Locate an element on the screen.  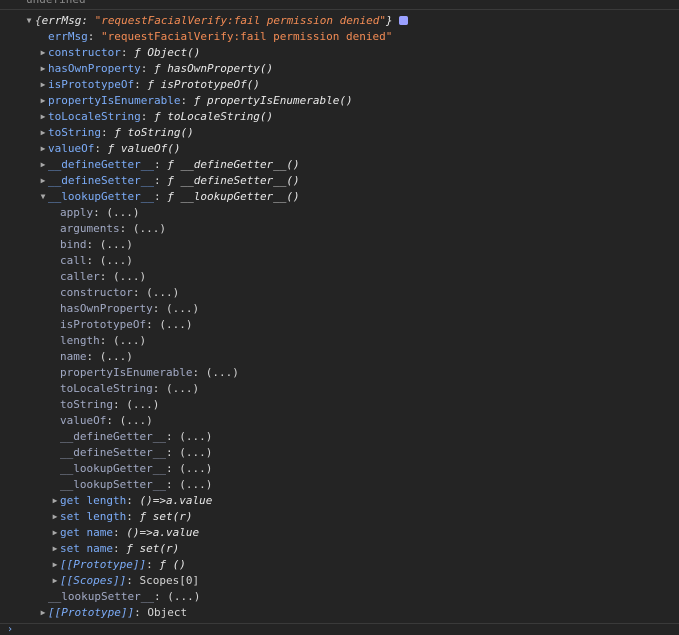
property-key: __defineGetter__ is located at coordinates (113, 436).